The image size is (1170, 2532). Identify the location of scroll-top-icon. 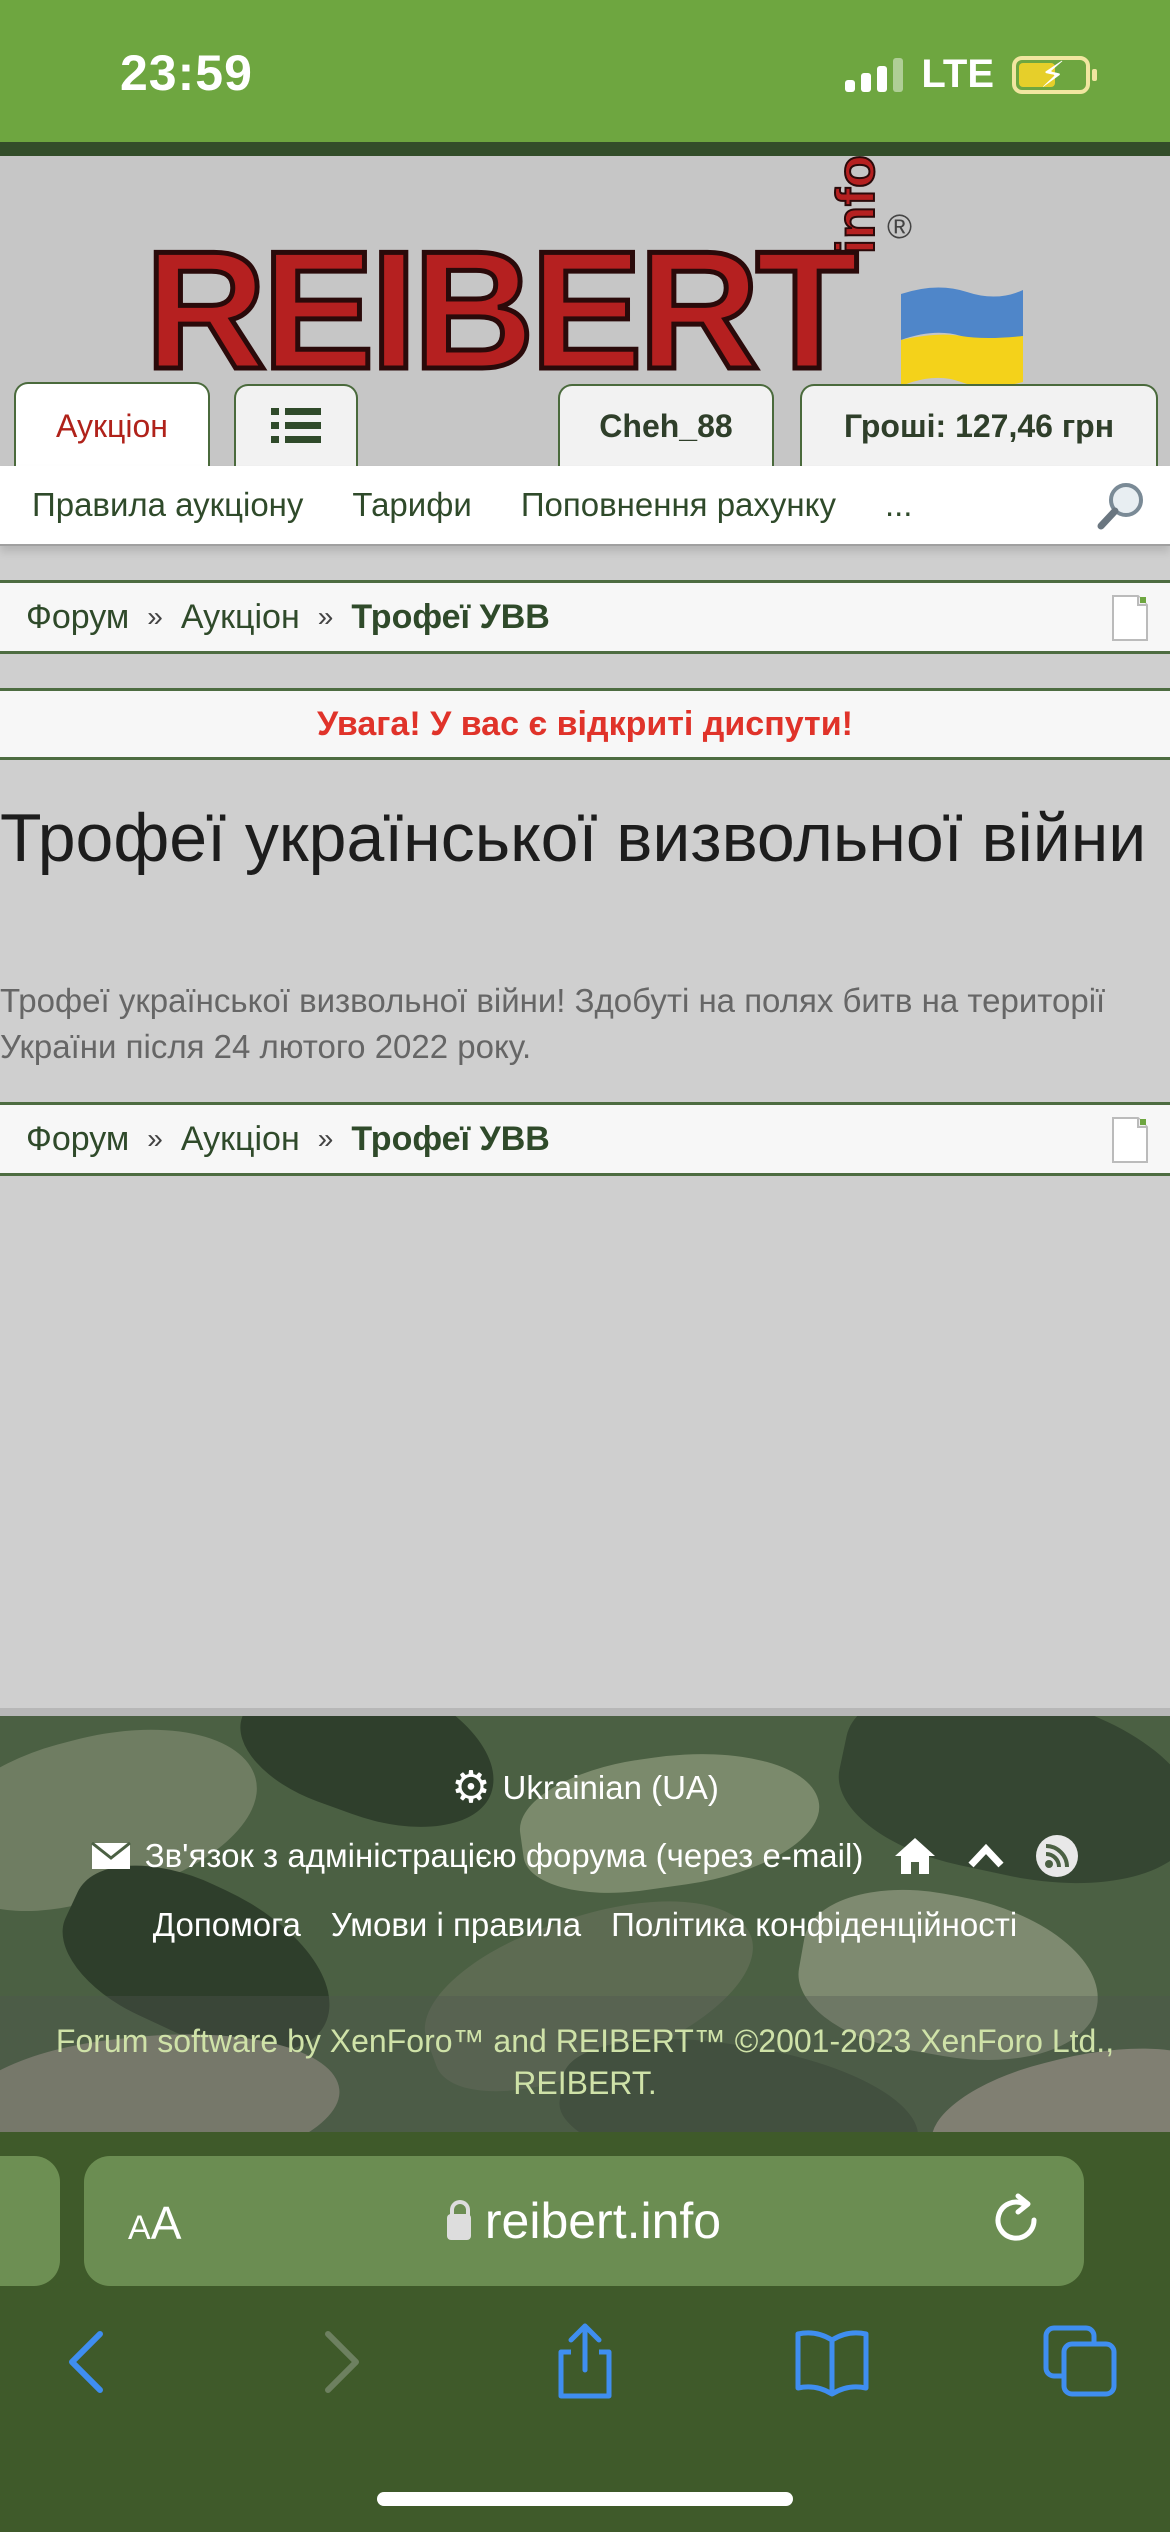
(986, 1856).